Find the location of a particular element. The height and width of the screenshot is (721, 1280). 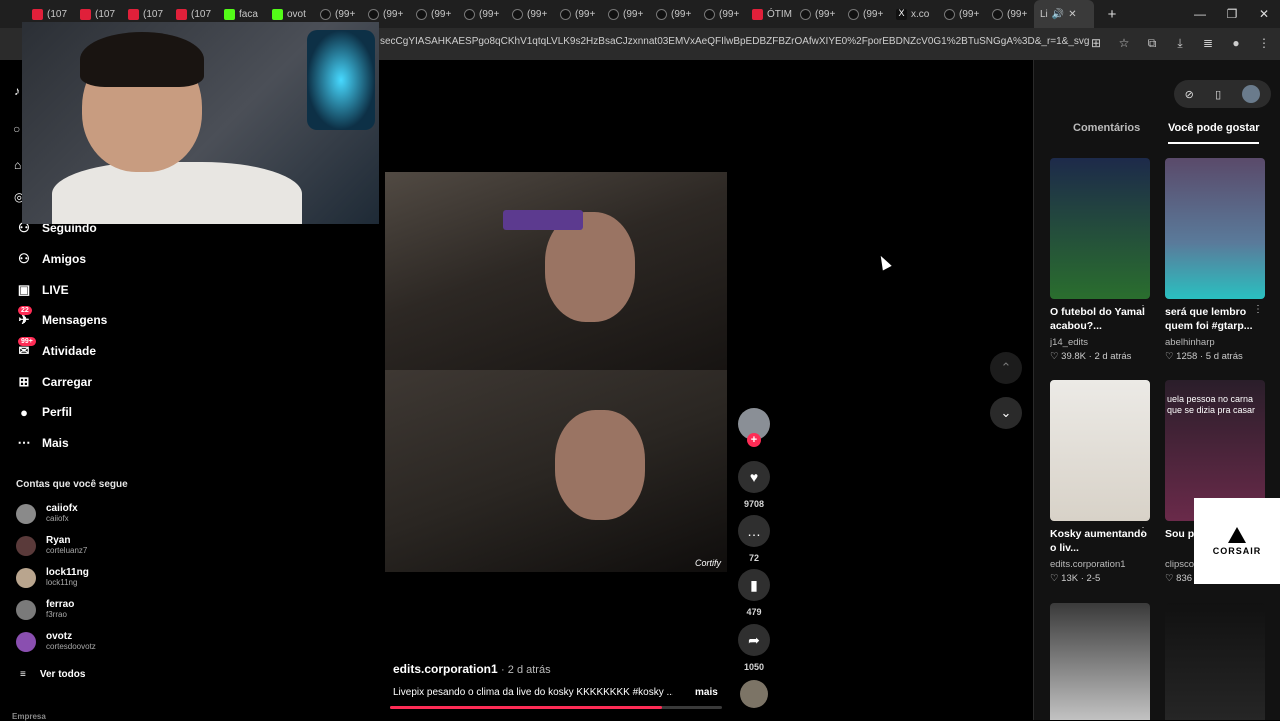

heart-outline-icon: ♡ is located at coordinates (1054, 578).